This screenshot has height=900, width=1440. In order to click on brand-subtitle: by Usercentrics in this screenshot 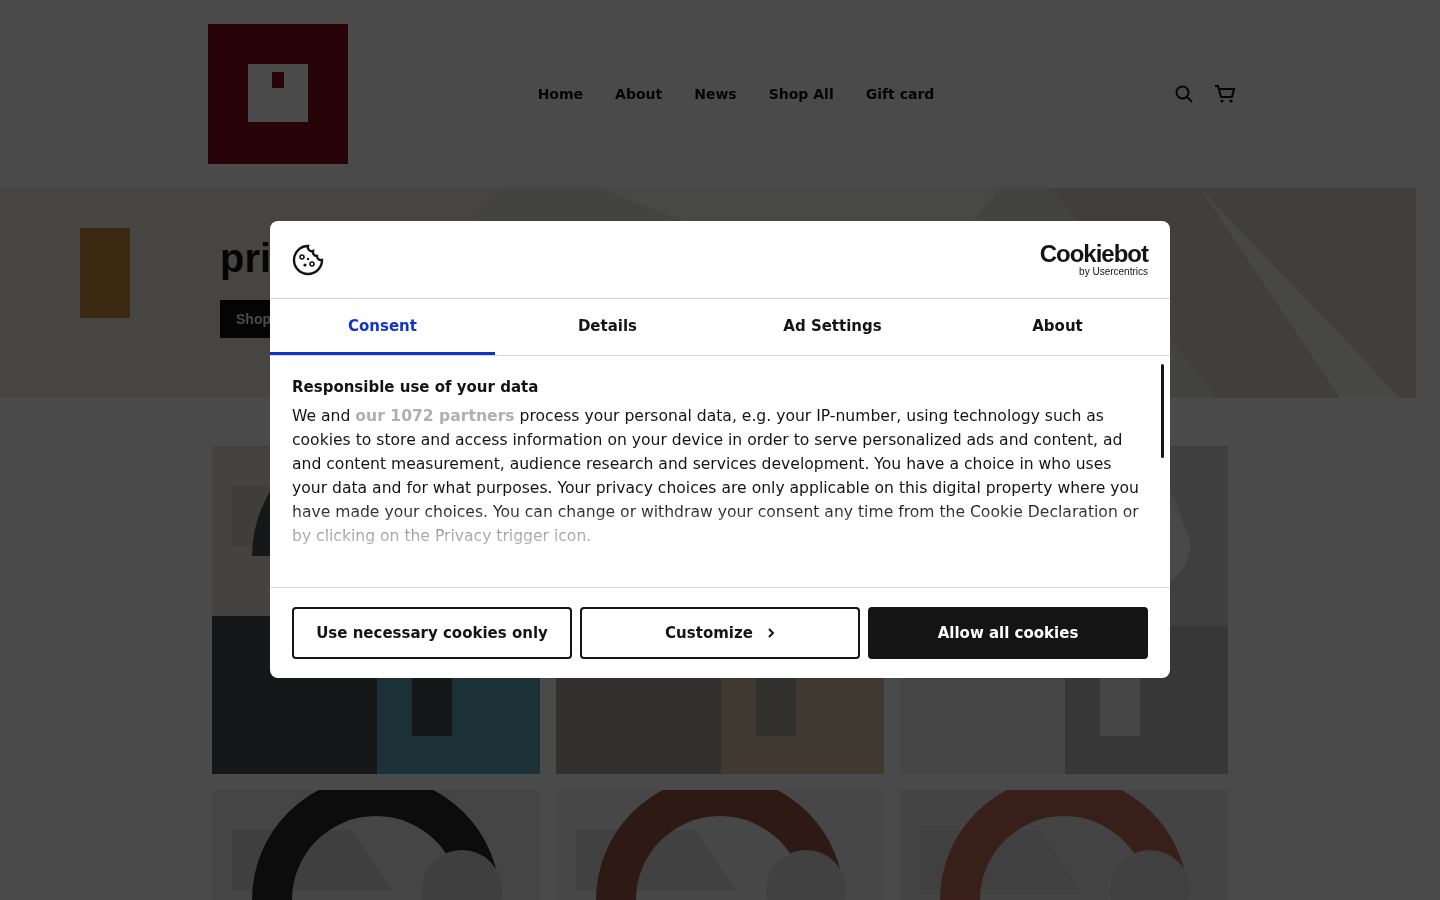, I will do `click(1113, 271)`.